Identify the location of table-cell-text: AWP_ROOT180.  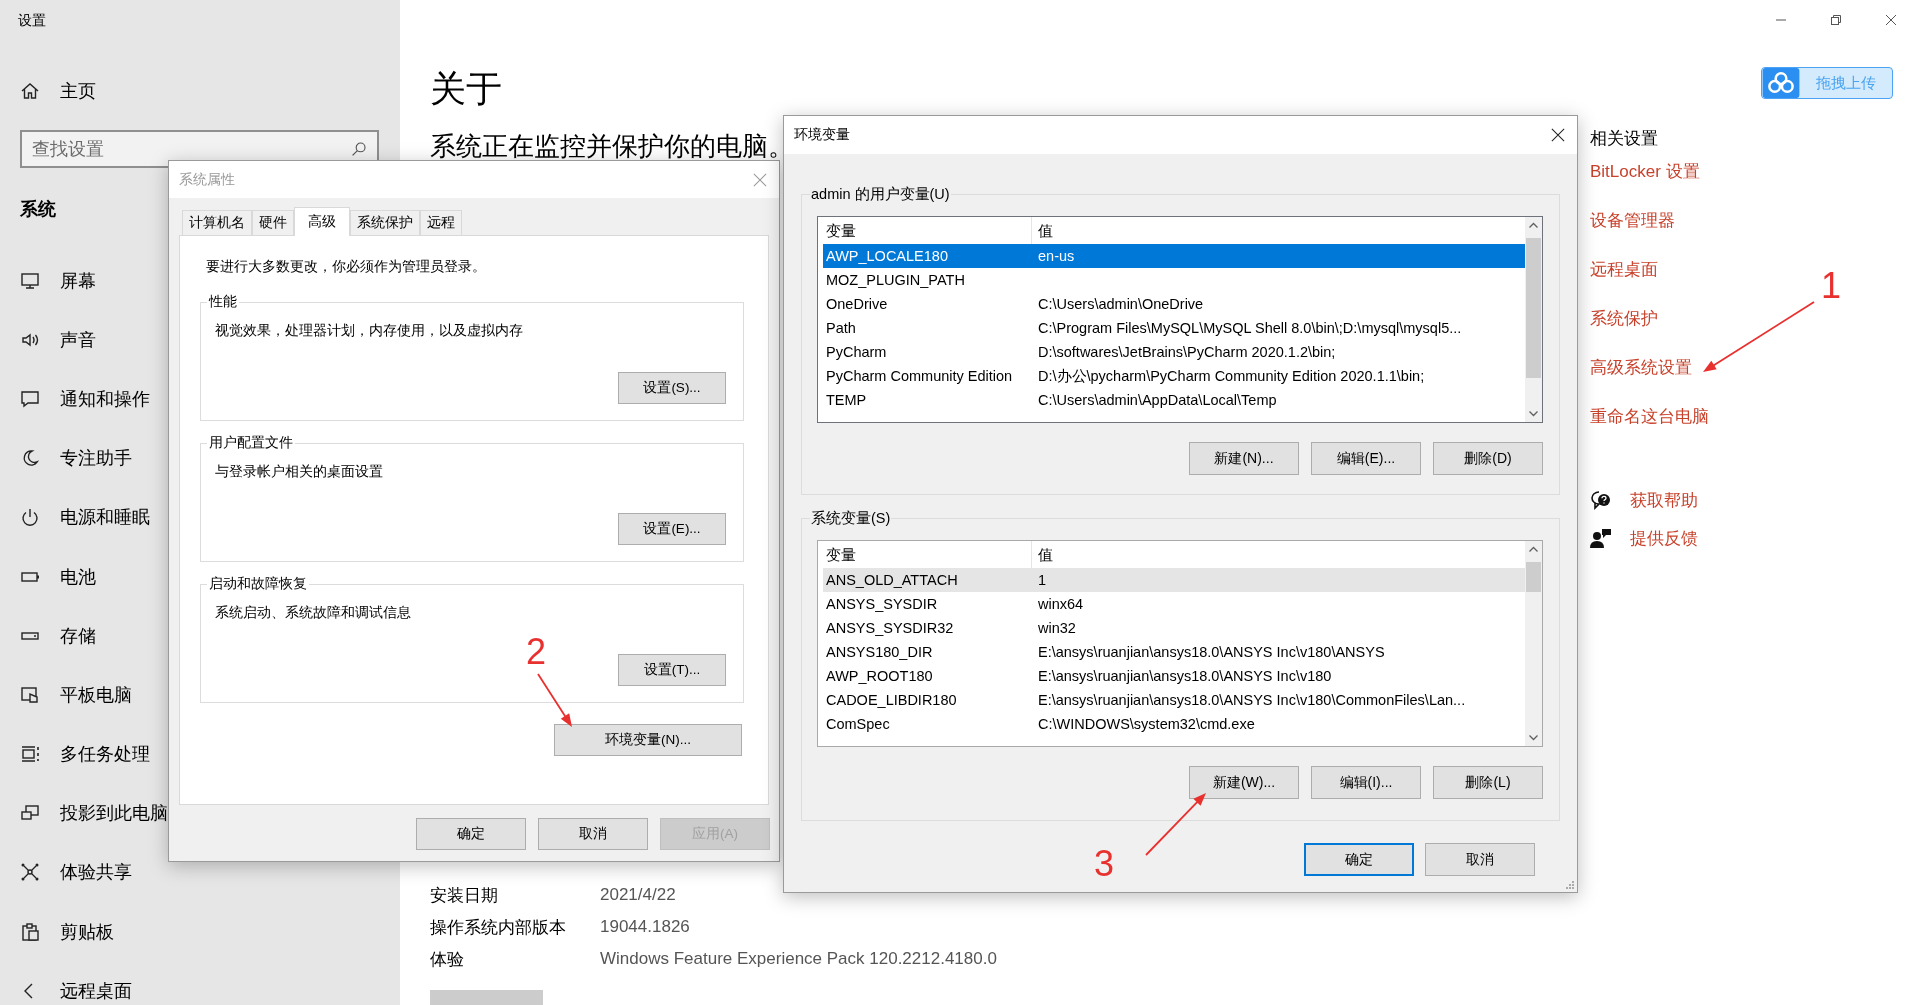
(879, 676).